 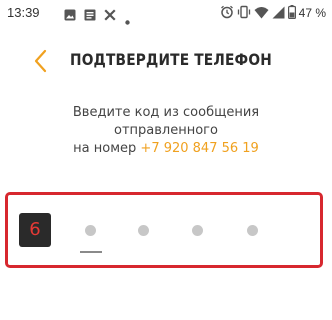 I want to click on code-digit-1: 6, so click(x=35, y=230).